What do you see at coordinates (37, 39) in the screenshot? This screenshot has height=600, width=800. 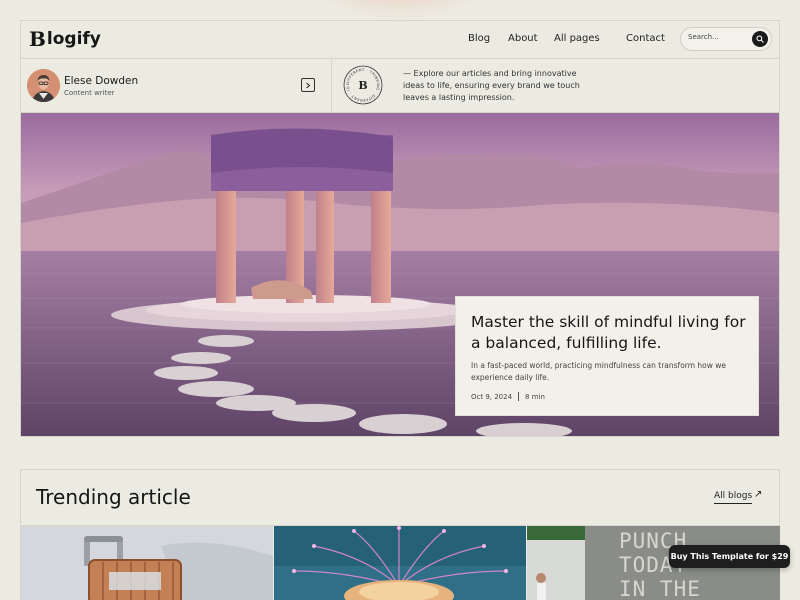 I see `logo-mark: B` at bounding box center [37, 39].